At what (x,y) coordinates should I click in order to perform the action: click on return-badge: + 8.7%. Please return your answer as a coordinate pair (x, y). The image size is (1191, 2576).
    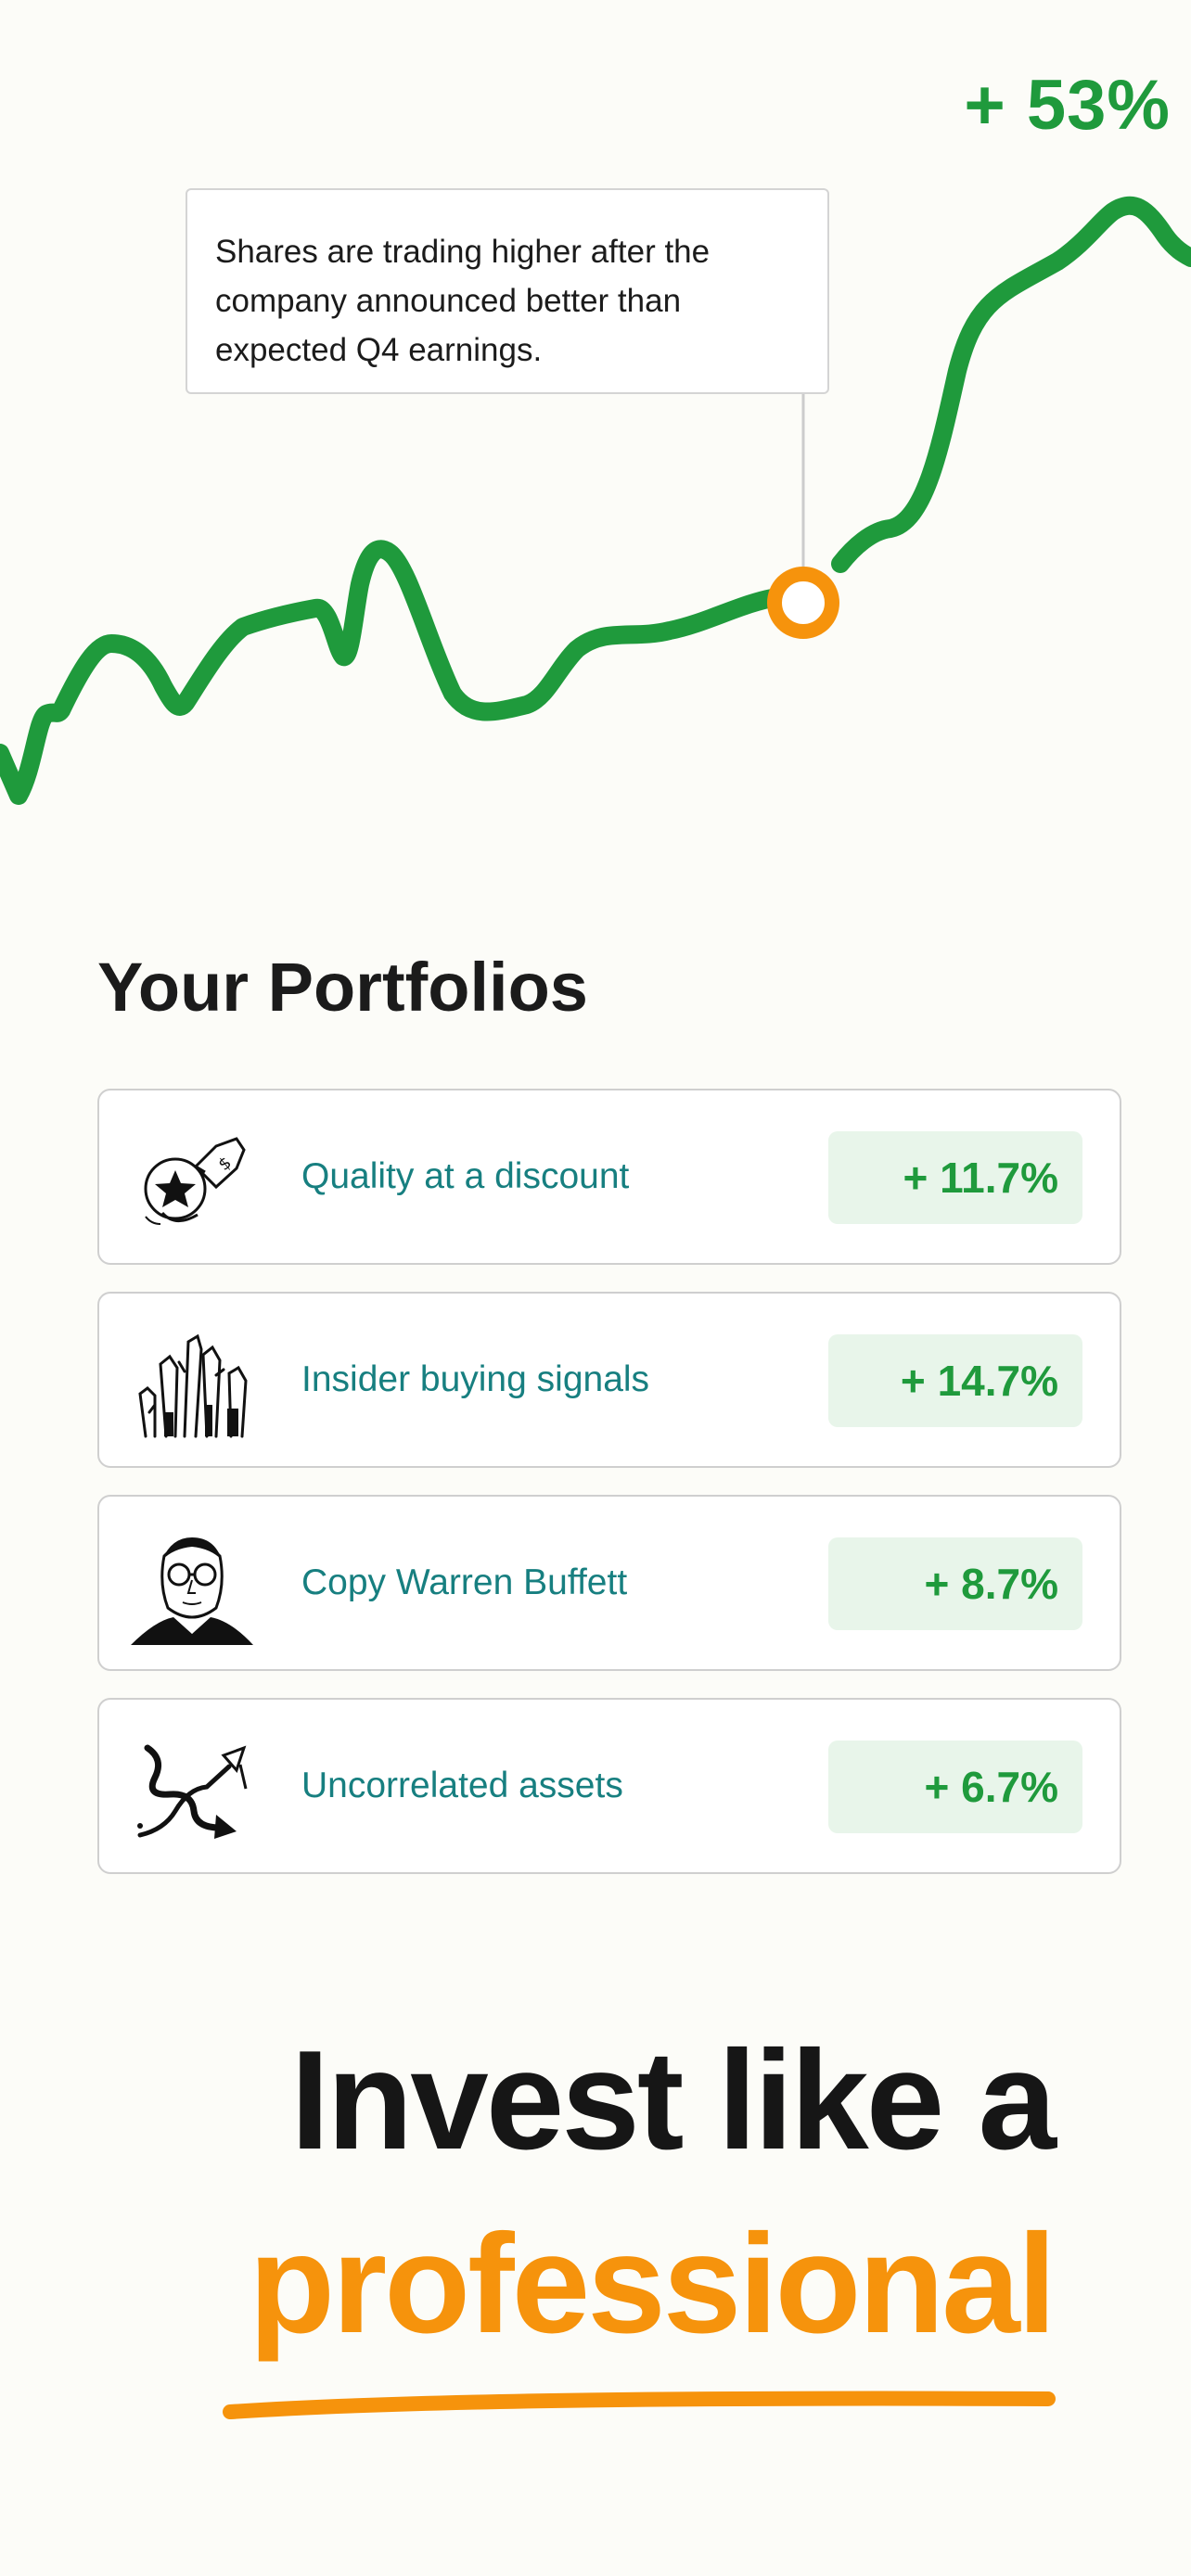
    Looking at the image, I should click on (955, 1584).